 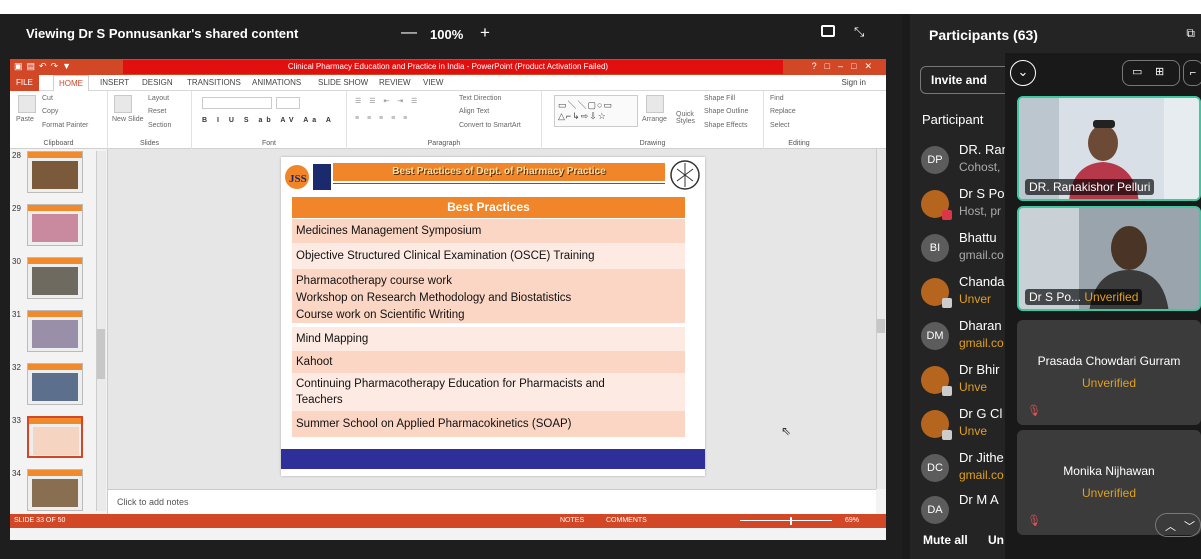 I want to click on zoom-in-button: +, so click(x=485, y=33).